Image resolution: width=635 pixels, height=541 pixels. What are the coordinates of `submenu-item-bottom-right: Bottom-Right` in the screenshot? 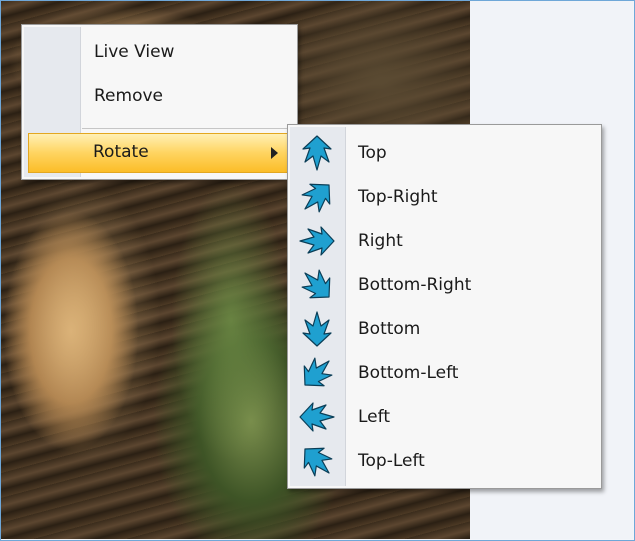 It's located at (444, 285).